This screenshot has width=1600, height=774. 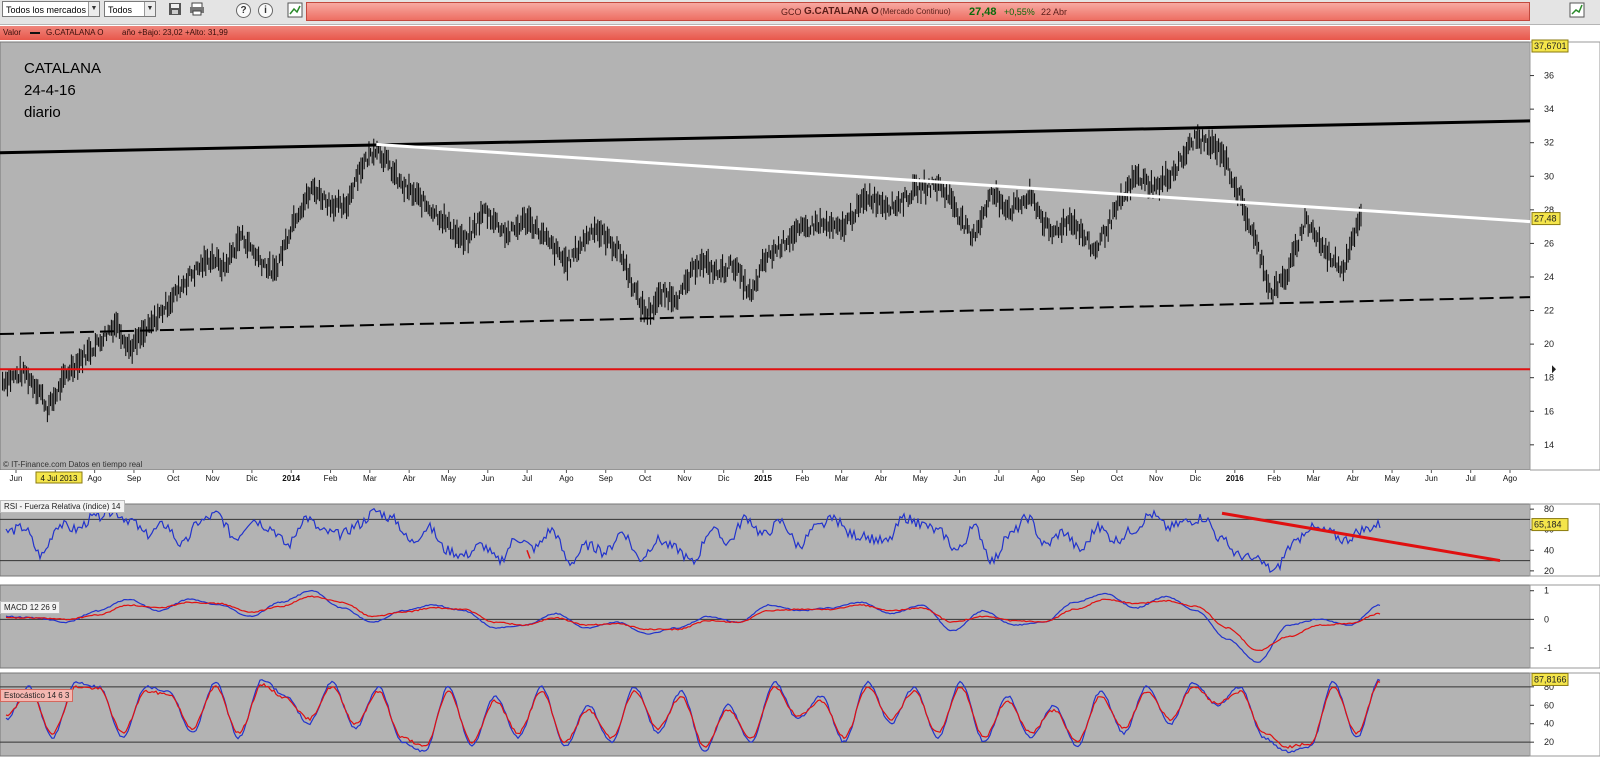 I want to click on price-ytick-label: 22, so click(x=1549, y=311).